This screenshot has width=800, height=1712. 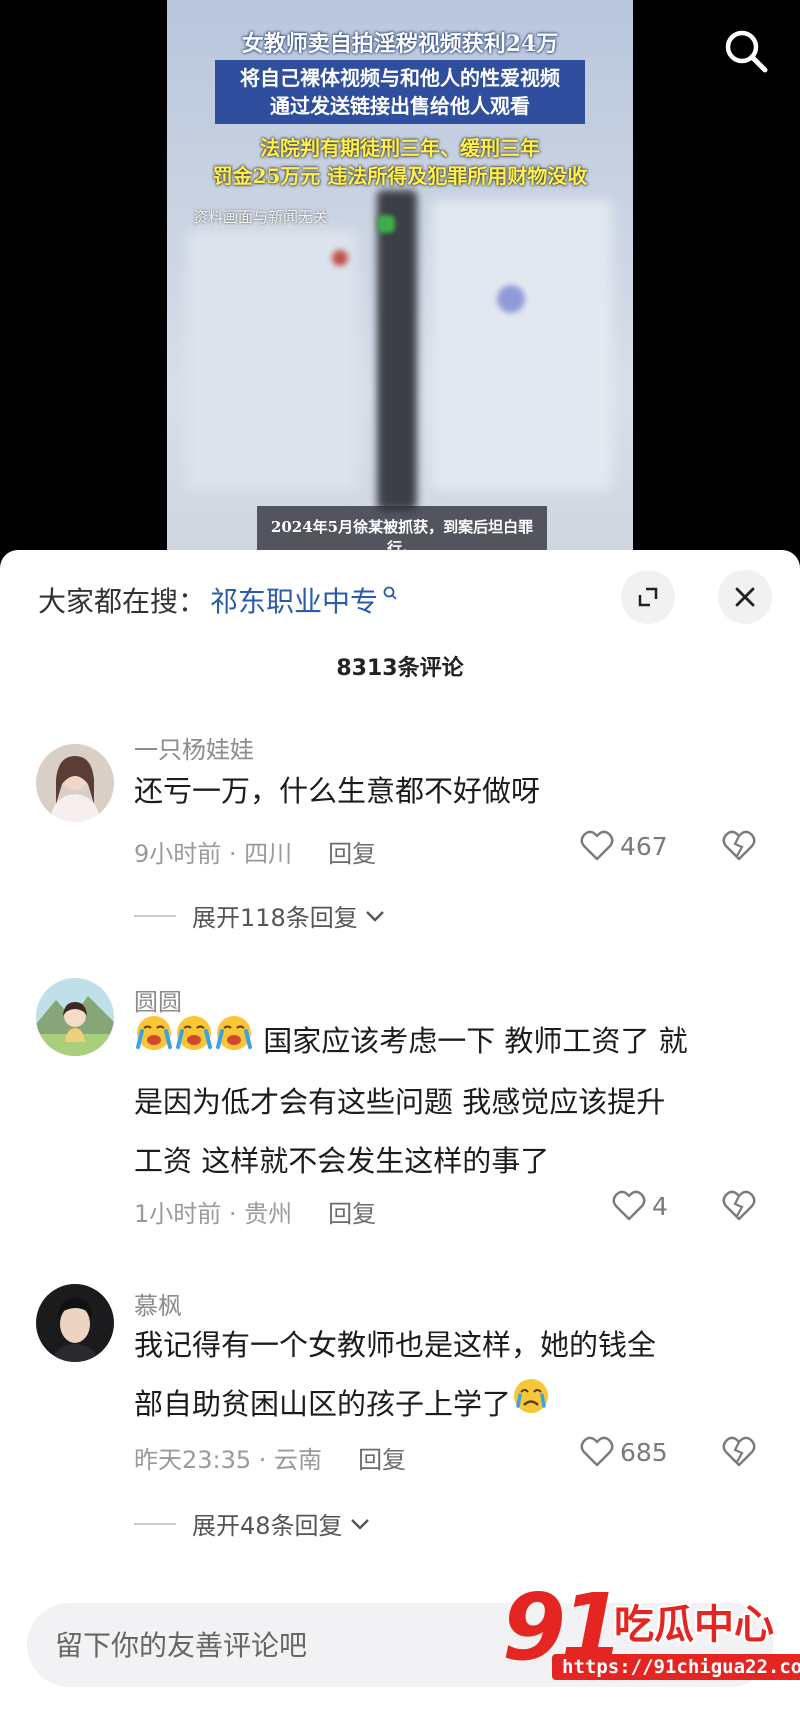 I want to click on search-icon, so click(x=746, y=51).